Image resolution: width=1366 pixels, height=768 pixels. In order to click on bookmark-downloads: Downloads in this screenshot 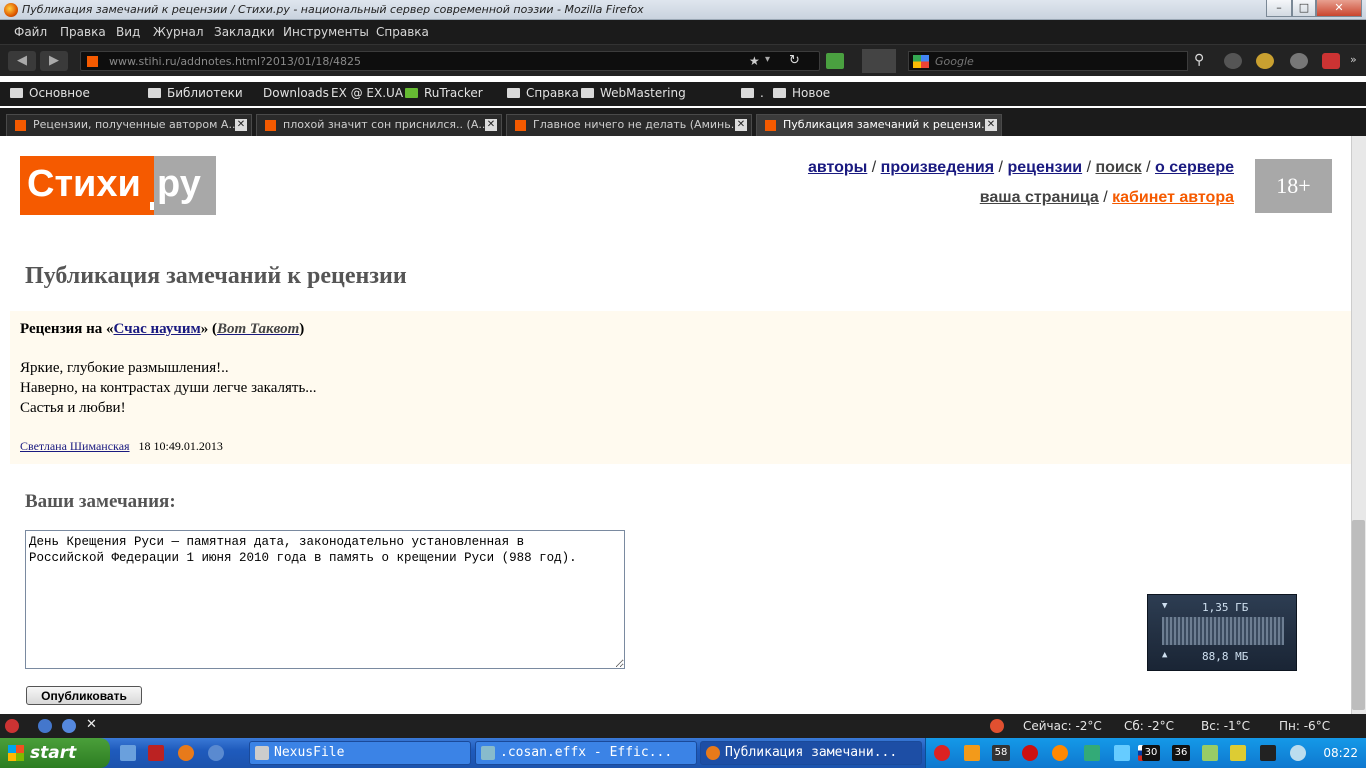, I will do `click(296, 93)`.